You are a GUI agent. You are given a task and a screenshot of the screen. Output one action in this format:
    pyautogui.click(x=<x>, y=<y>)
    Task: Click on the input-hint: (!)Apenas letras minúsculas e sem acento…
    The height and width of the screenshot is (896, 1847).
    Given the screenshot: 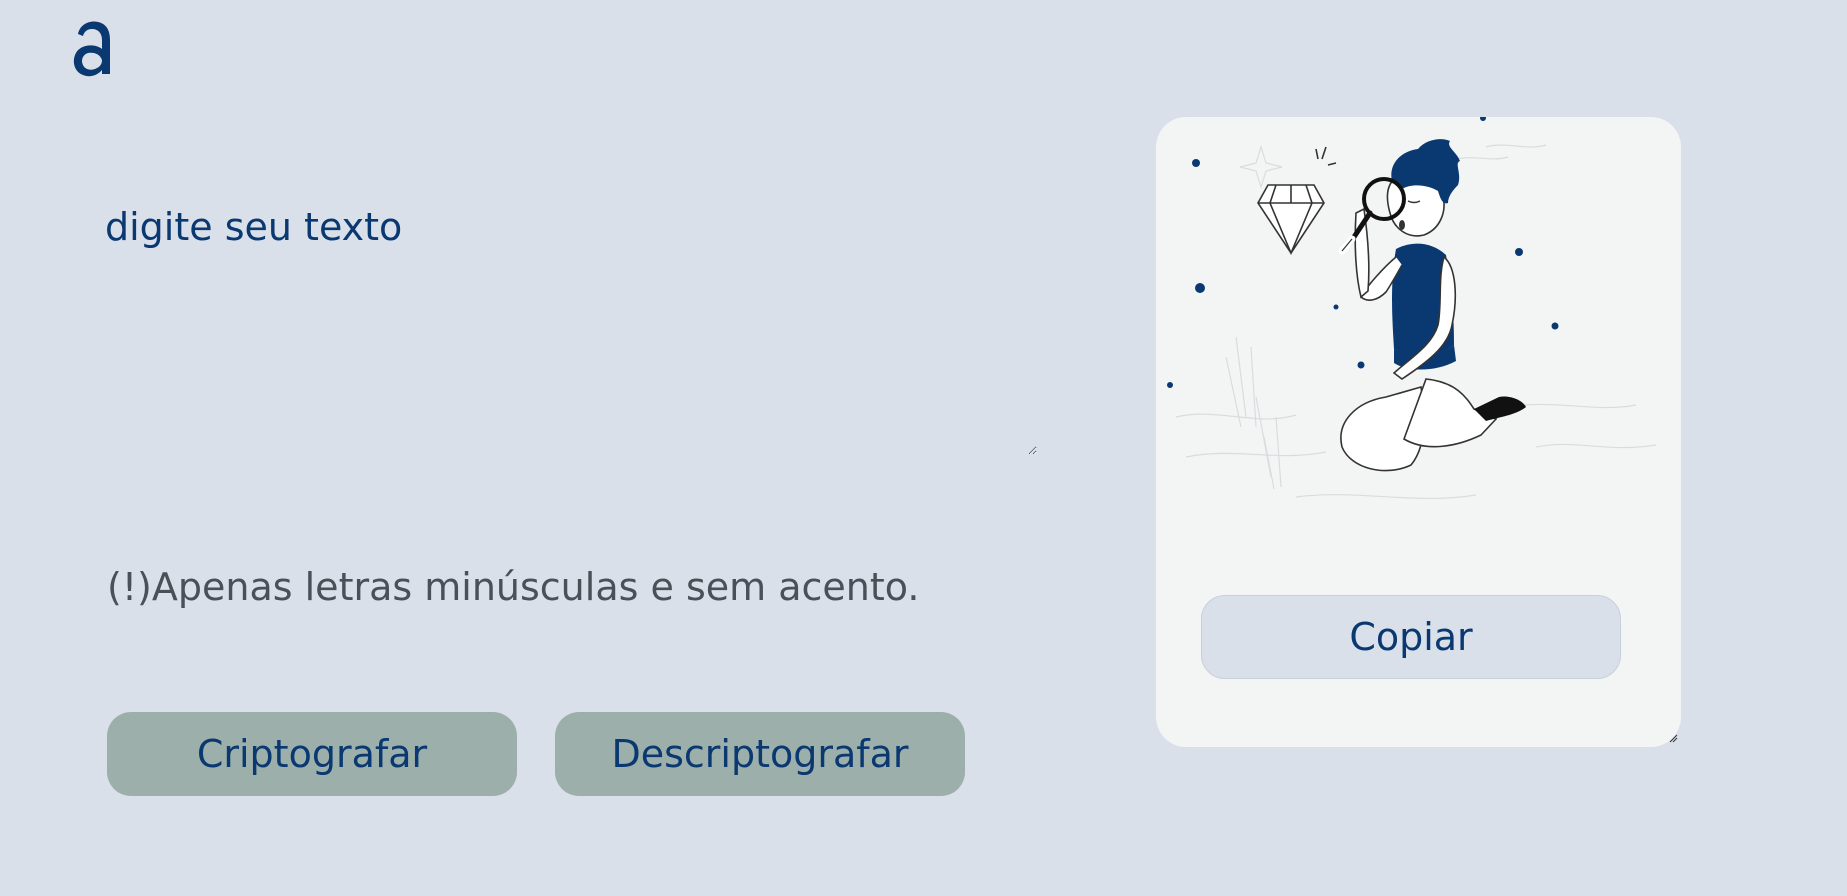 What is the action you would take?
    pyautogui.click(x=513, y=587)
    